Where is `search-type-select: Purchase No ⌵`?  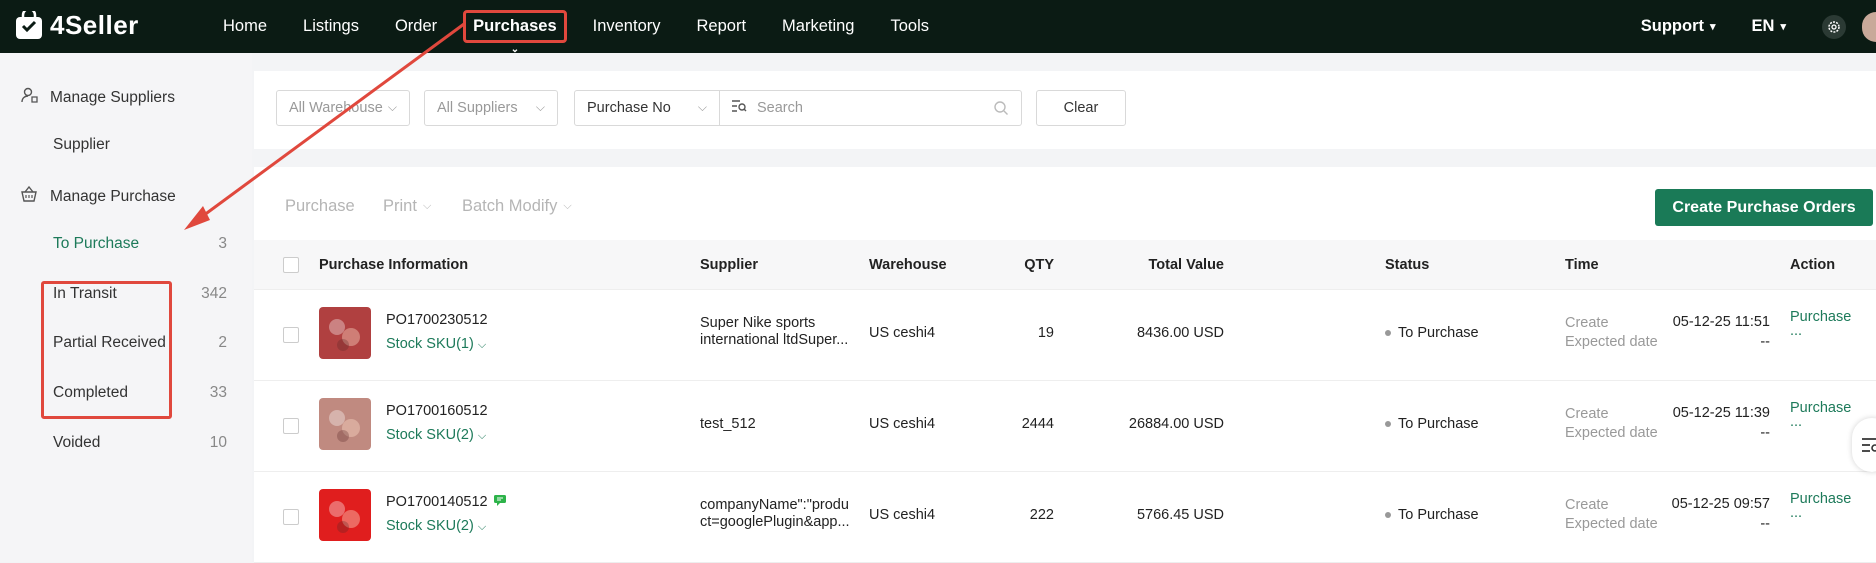
search-type-select: Purchase No ⌵ is located at coordinates (647, 108).